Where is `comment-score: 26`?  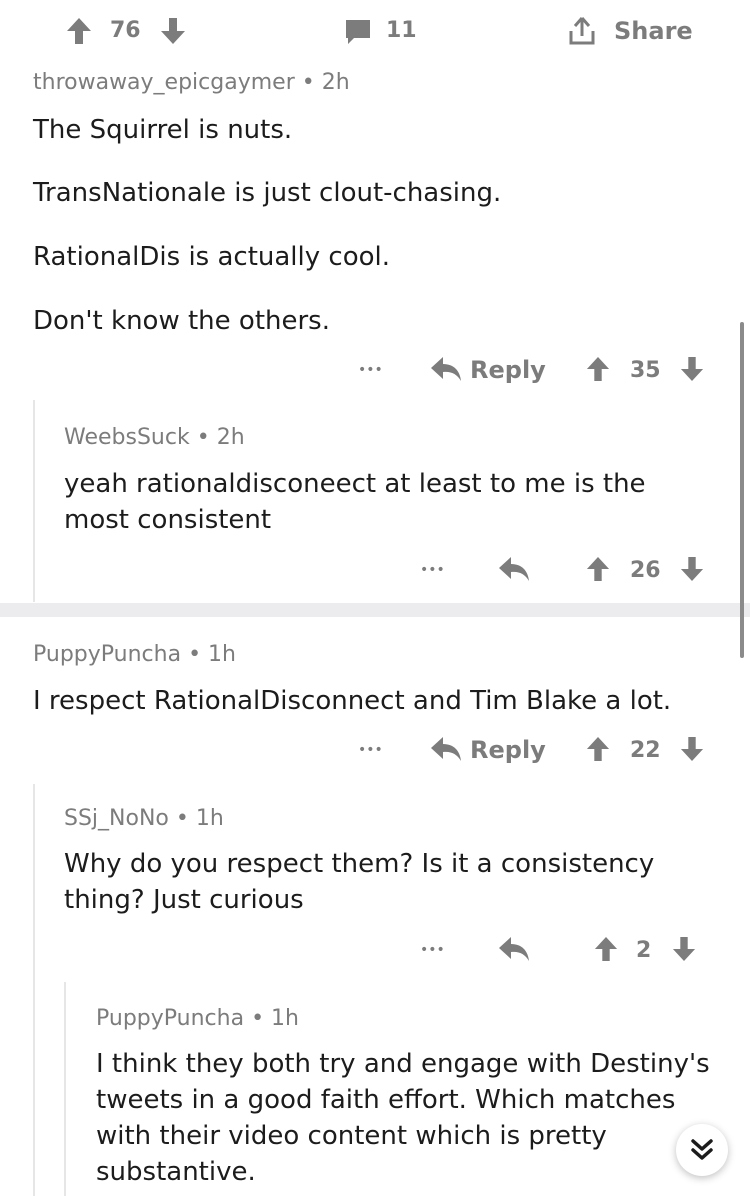 comment-score: 26 is located at coordinates (645, 570).